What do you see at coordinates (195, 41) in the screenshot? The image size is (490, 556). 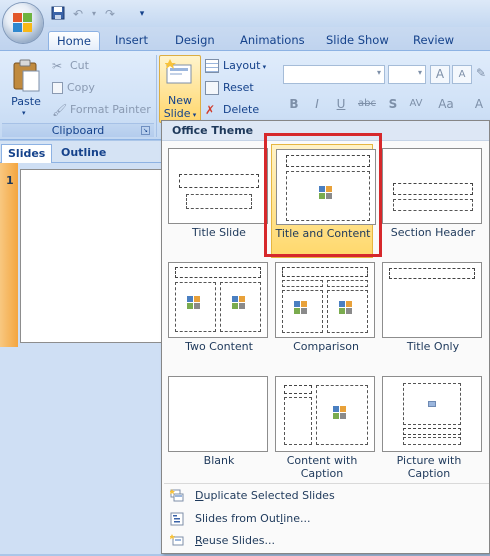 I see `tab-design: Design` at bounding box center [195, 41].